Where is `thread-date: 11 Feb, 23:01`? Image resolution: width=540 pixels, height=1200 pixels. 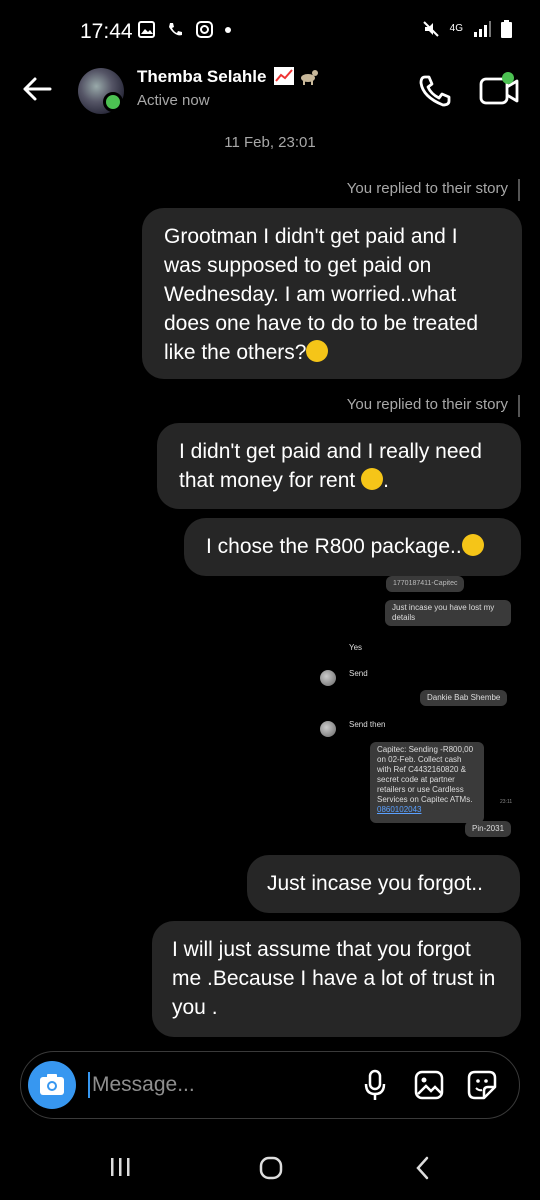
thread-date: 11 Feb, 23:01 is located at coordinates (270, 142).